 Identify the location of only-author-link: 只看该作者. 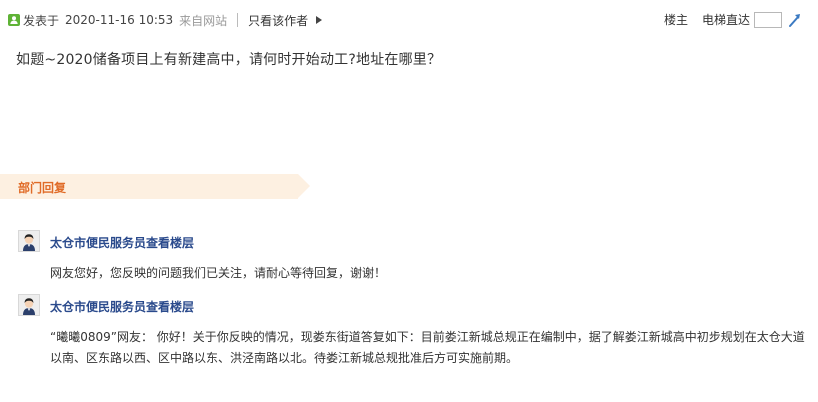
(278, 20).